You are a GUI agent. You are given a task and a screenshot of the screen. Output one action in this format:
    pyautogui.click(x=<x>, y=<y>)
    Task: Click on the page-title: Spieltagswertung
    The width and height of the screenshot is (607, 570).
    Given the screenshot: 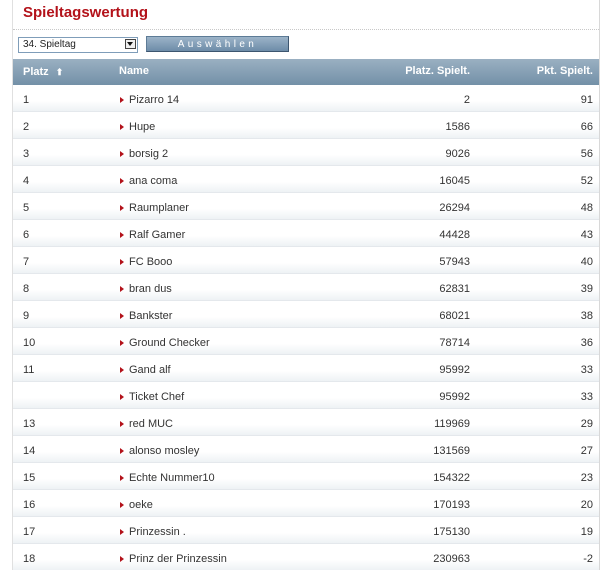 What is the action you would take?
    pyautogui.click(x=86, y=12)
    